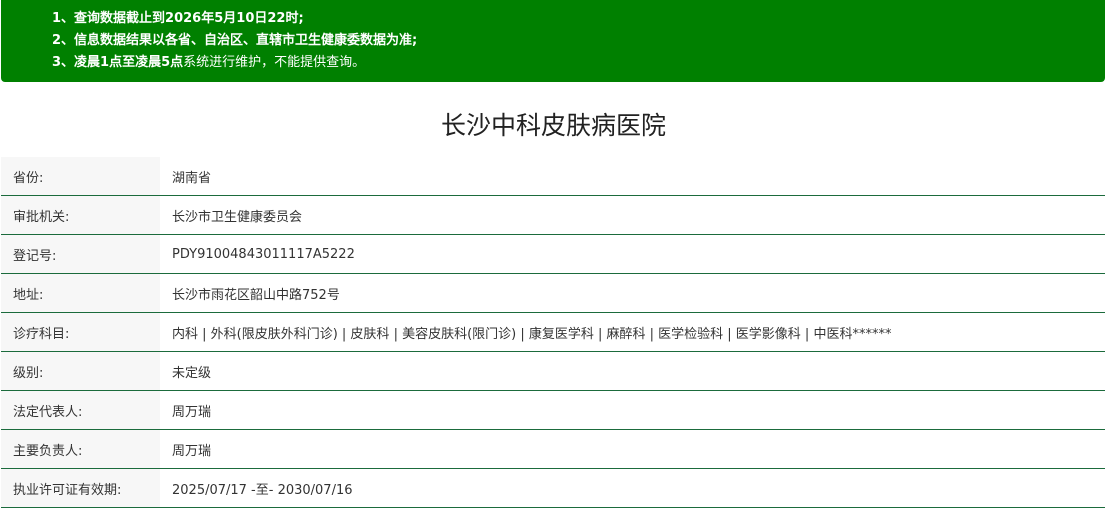 This screenshot has height=509, width=1107. I want to click on table-row: 执业许可证有效期: 2025/07/17 -至- 2030/07/16, so click(553, 488).